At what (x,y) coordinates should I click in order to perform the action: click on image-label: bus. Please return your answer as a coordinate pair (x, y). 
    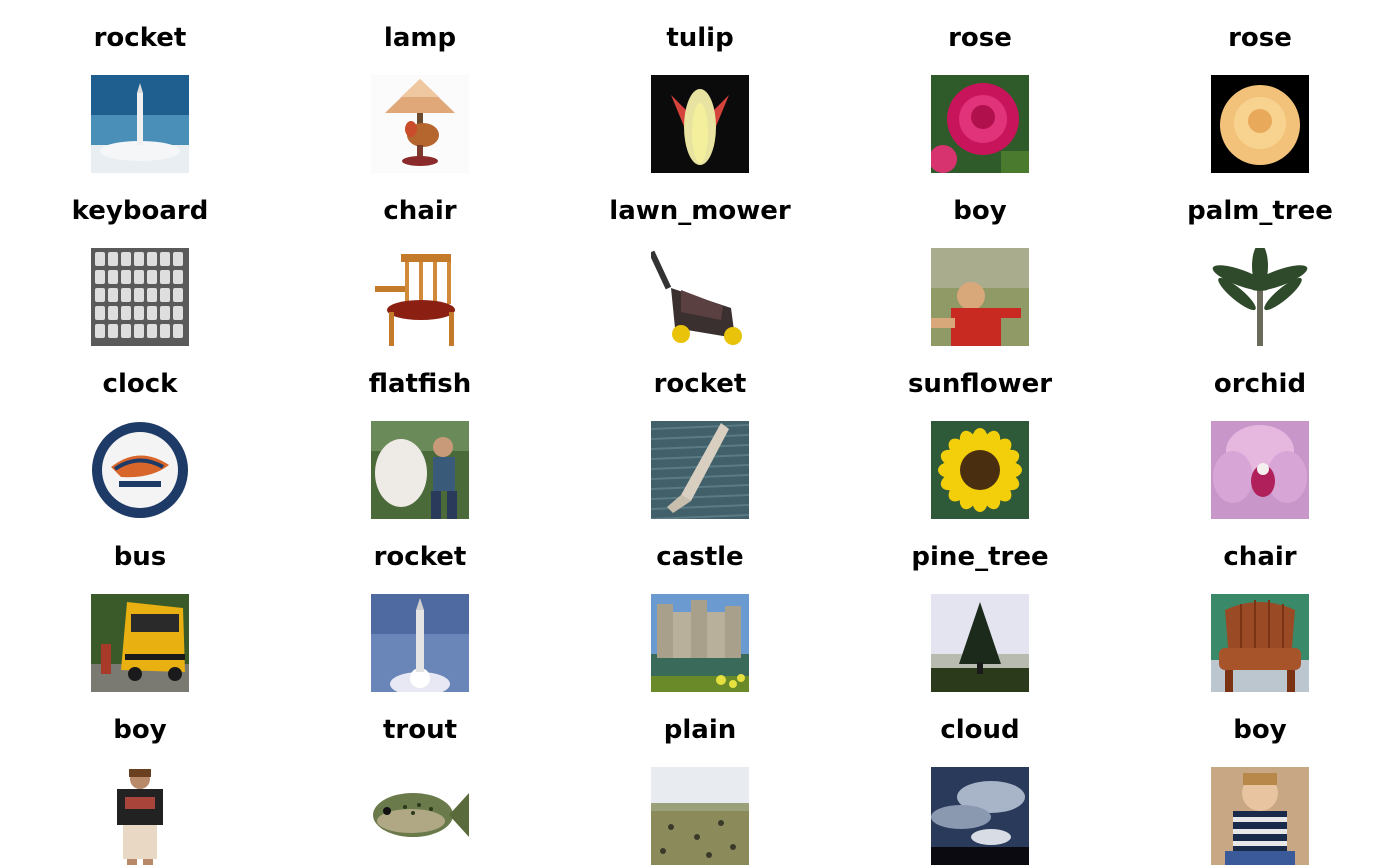
    Looking at the image, I should click on (140, 557).